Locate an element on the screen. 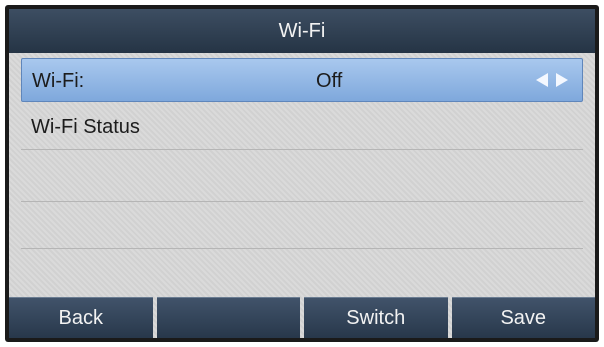 The height and width of the screenshot is (347, 604). empty-softkey is located at coordinates (228, 317).